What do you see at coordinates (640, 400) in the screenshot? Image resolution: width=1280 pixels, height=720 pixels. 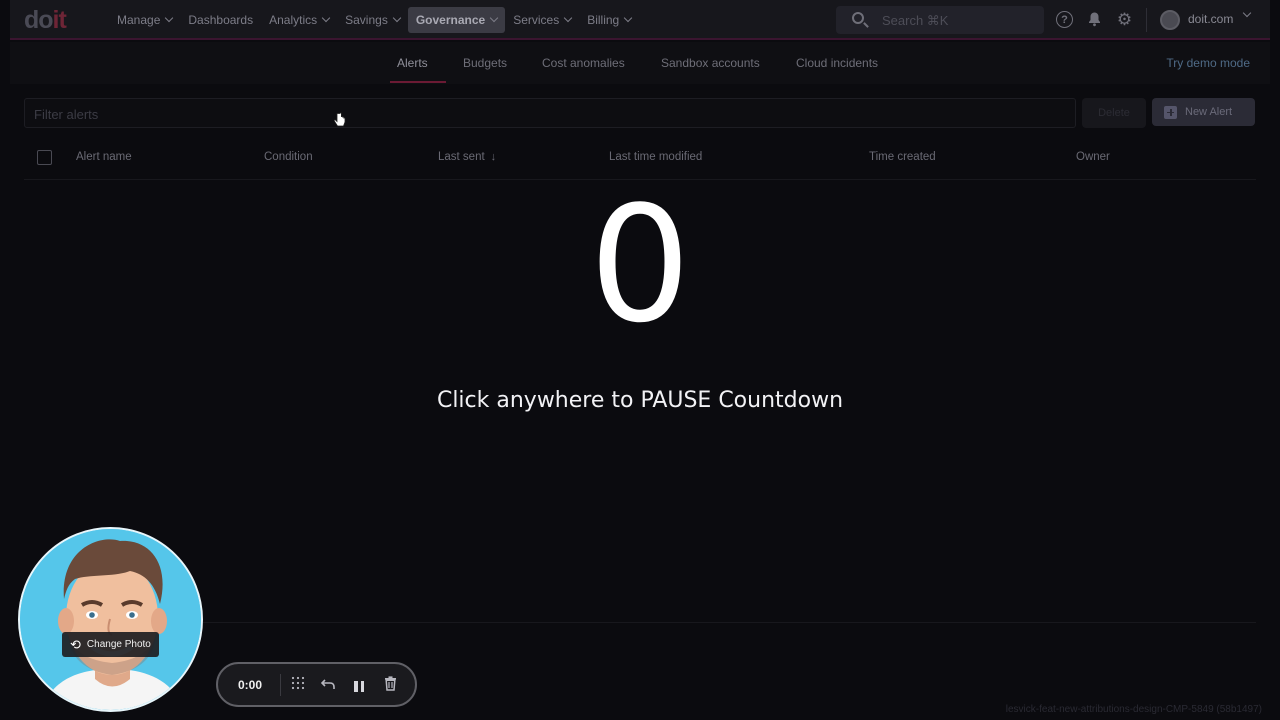 I see `pause-countdown-hint: Click anywhere to PAUSE Countdown` at bounding box center [640, 400].